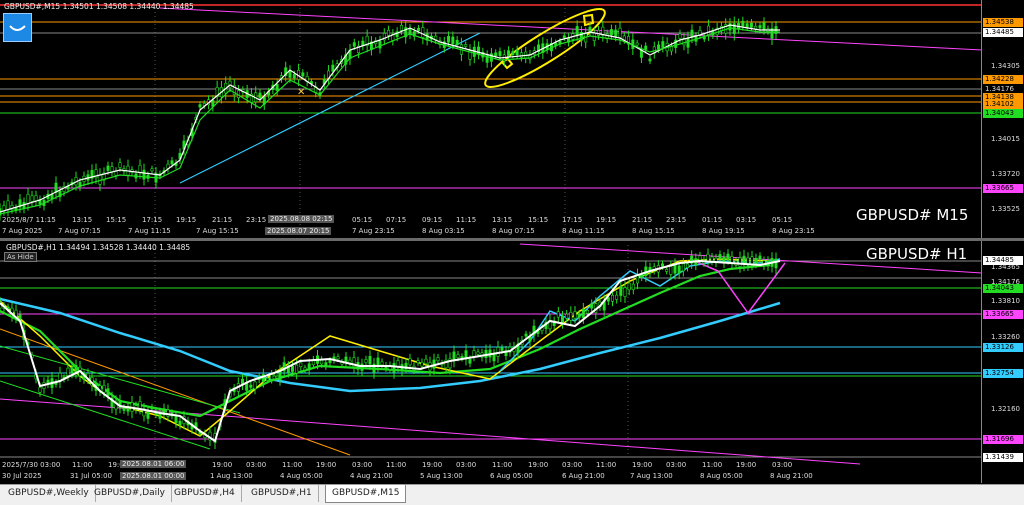 This screenshot has width=1024, height=505. I want to click on m15-time-label: 05:15, so click(362, 220).